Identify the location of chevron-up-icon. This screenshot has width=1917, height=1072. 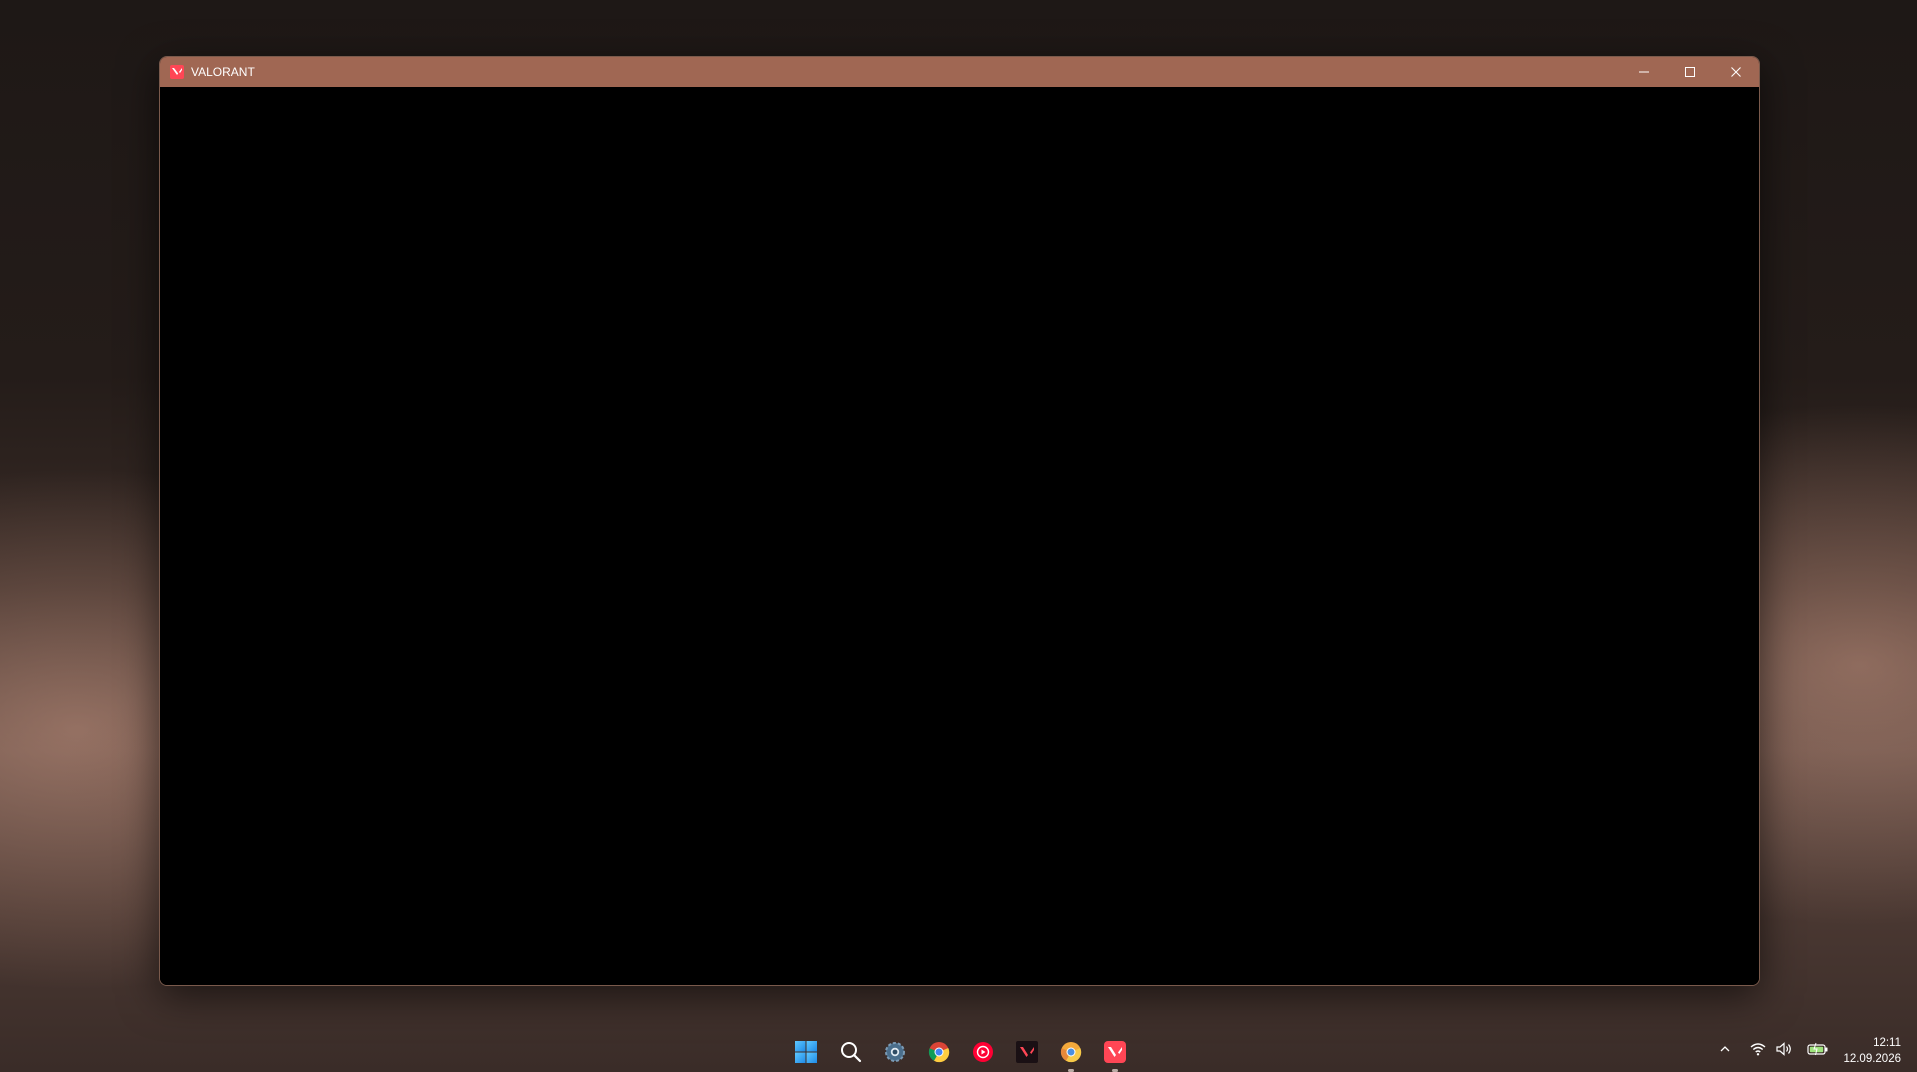
(1725, 1049).